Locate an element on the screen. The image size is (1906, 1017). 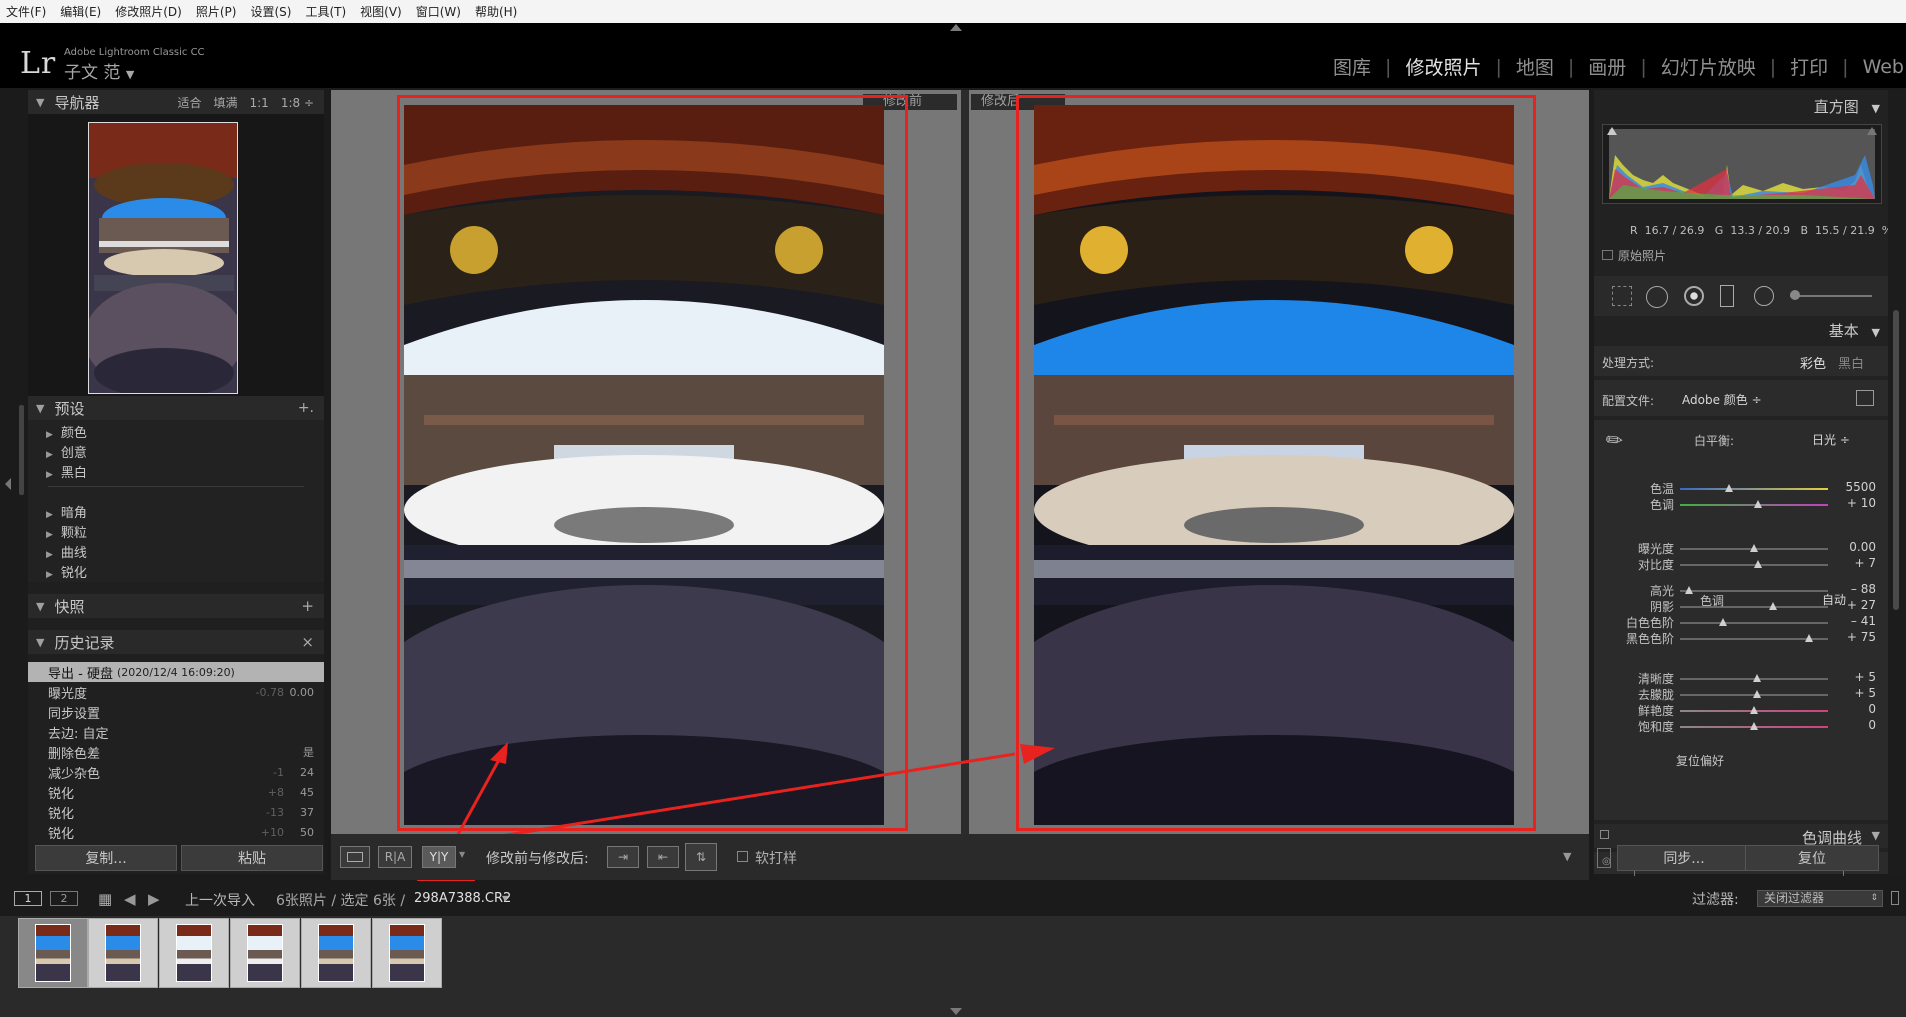
preset-folder: ▶ 曲线 is located at coordinates (66, 551).